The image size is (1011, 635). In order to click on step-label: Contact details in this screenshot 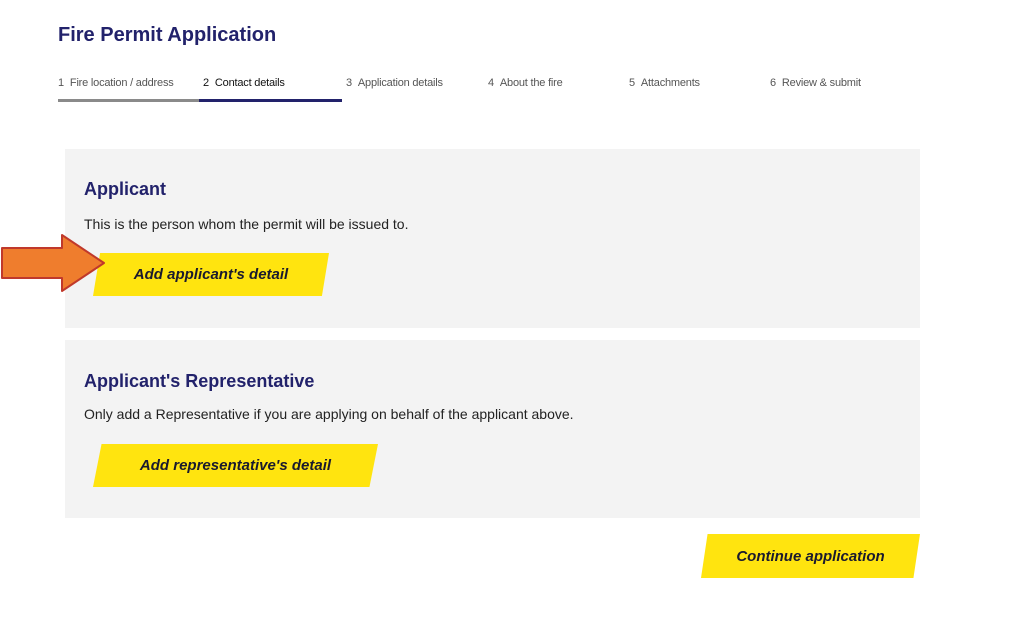, I will do `click(249, 83)`.